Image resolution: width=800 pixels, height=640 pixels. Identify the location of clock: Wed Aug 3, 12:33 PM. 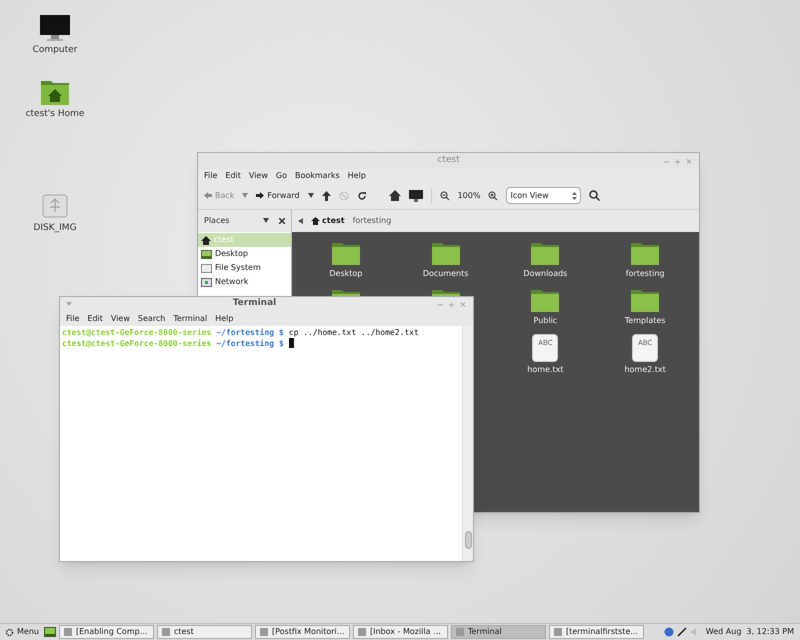
(749, 632).